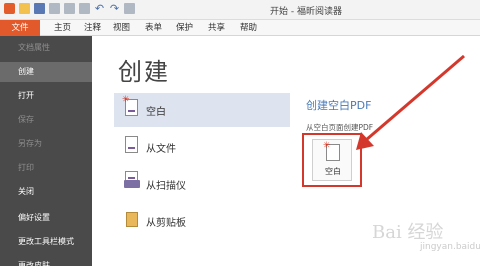 The height and width of the screenshot is (266, 480). What do you see at coordinates (450, 247) in the screenshot?
I see `watermark-url: jingyan.baidu.com` at bounding box center [450, 247].